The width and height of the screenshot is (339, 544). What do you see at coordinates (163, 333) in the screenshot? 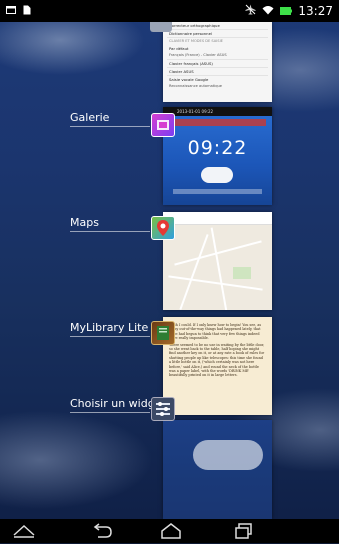
I see `mylibrary-app-icon` at bounding box center [163, 333].